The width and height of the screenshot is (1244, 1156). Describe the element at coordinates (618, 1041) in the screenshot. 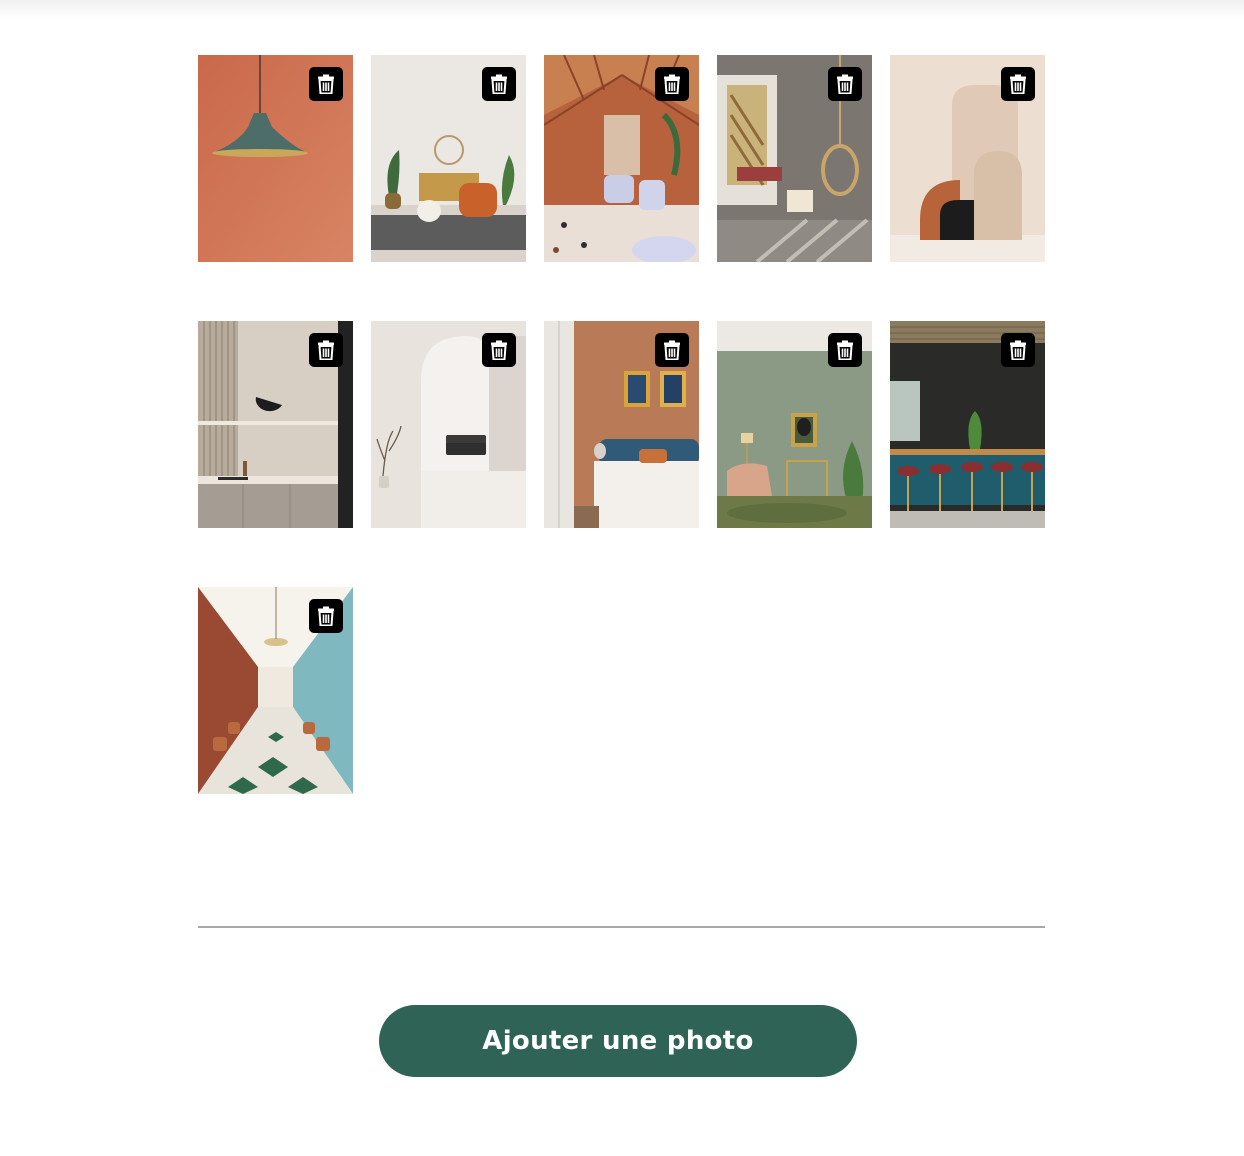

I see `add-photo-button: Ajouter une photo` at that location.